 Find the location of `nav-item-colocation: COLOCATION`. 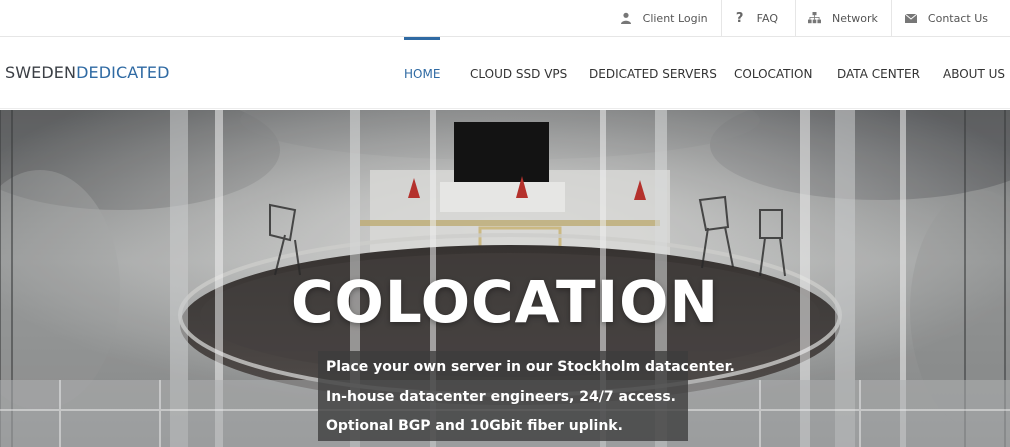

nav-item-colocation: COLOCATION is located at coordinates (773, 73).